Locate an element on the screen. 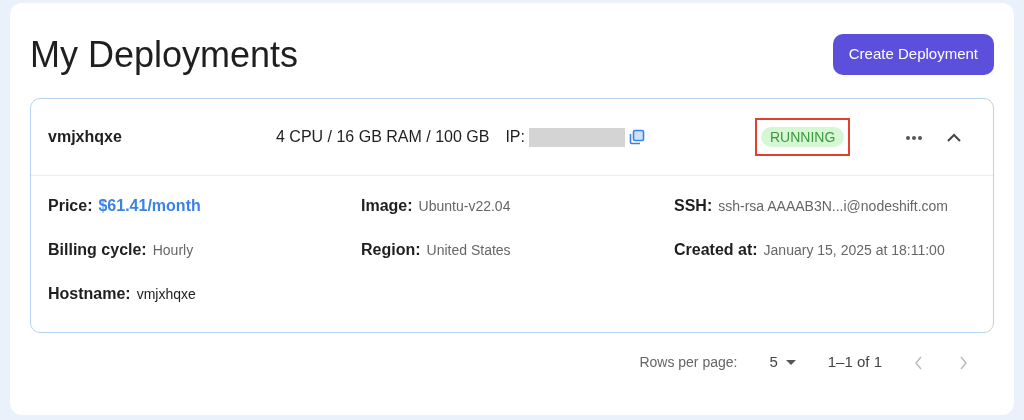  detail-label: Price: is located at coordinates (70, 206).